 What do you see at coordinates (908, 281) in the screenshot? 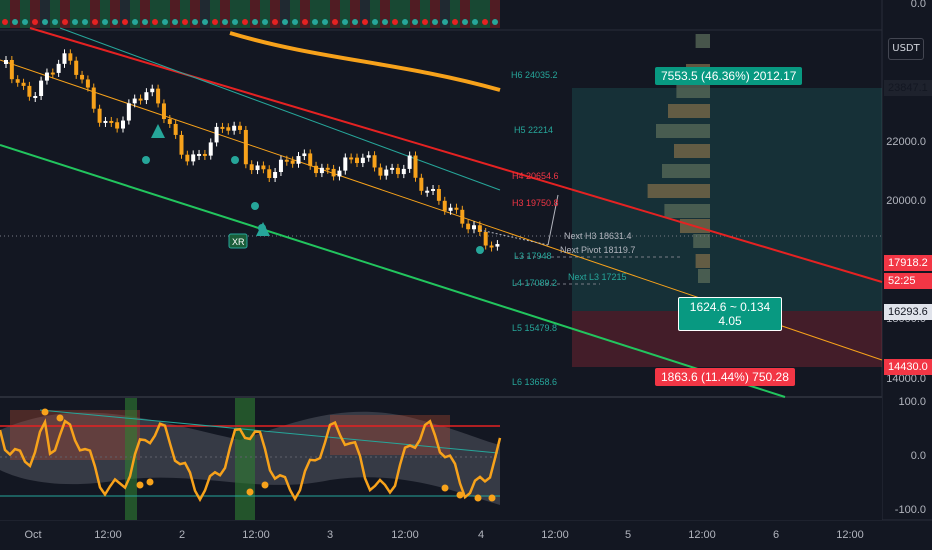
I see `price-label-box: 52:25` at bounding box center [908, 281].